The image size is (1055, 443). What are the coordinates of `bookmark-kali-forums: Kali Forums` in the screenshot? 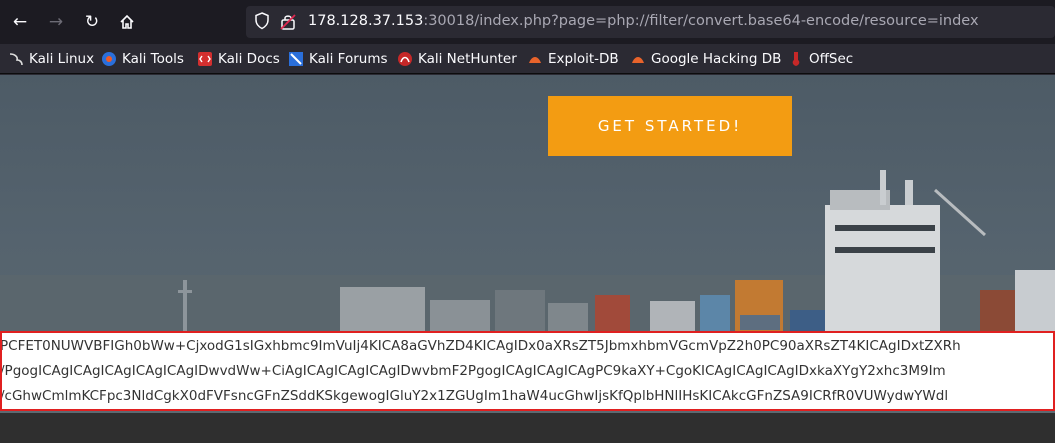 It's located at (338, 59).